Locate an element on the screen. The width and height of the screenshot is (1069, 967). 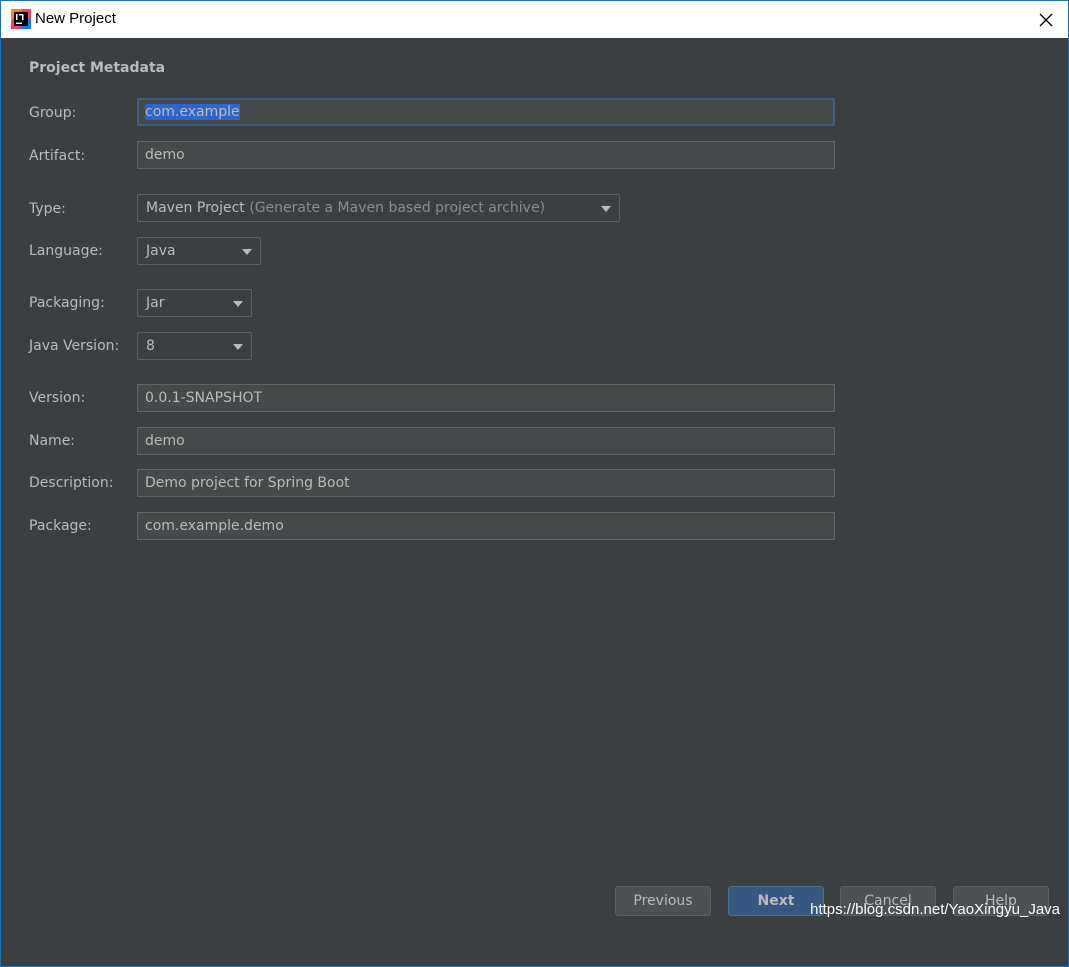
window-title: New Project is located at coordinates (75, 18).